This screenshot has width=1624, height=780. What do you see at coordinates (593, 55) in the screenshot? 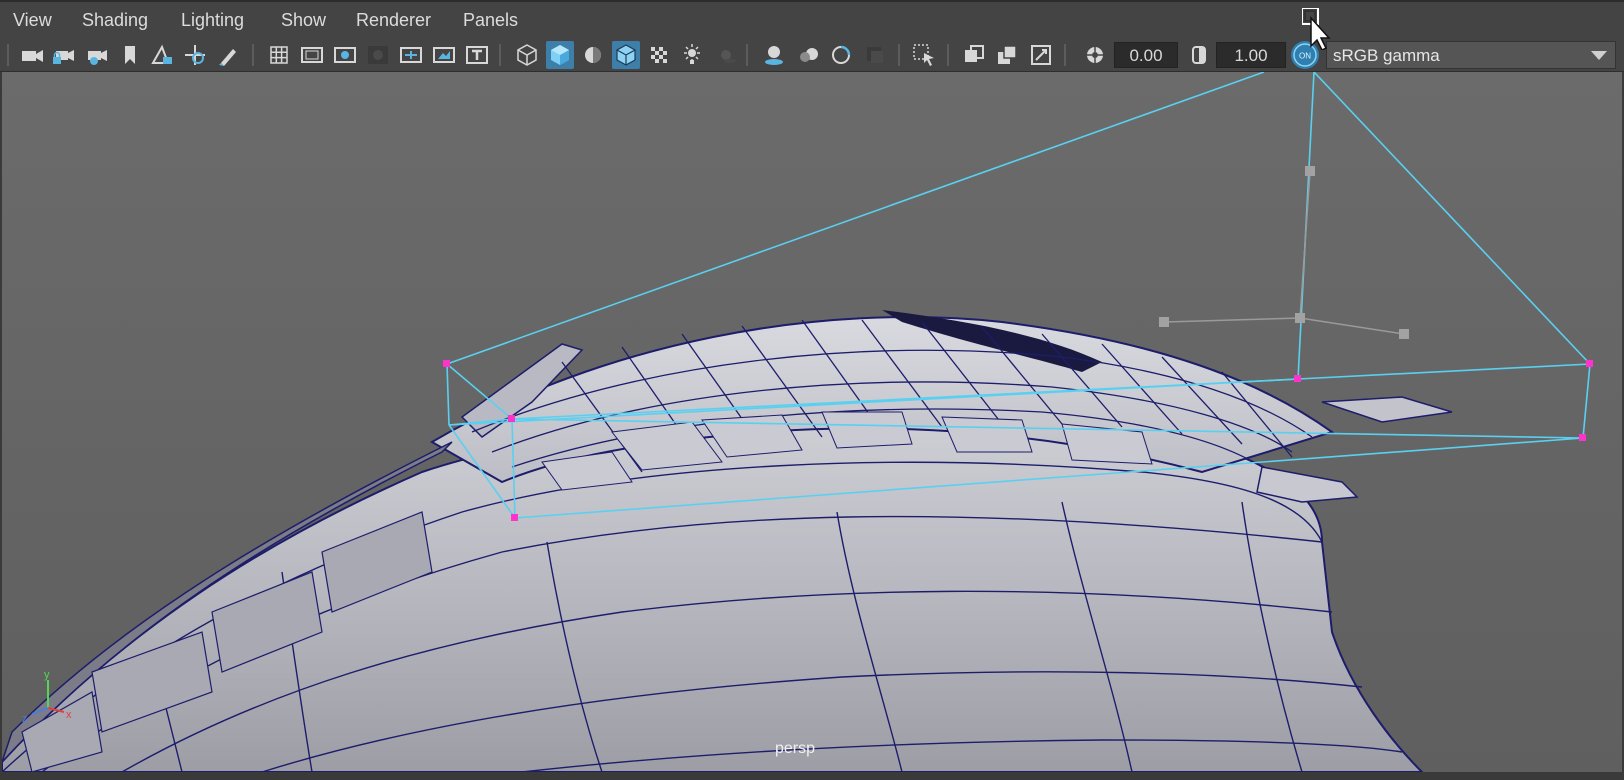
I see `use-default-material-icon` at bounding box center [593, 55].